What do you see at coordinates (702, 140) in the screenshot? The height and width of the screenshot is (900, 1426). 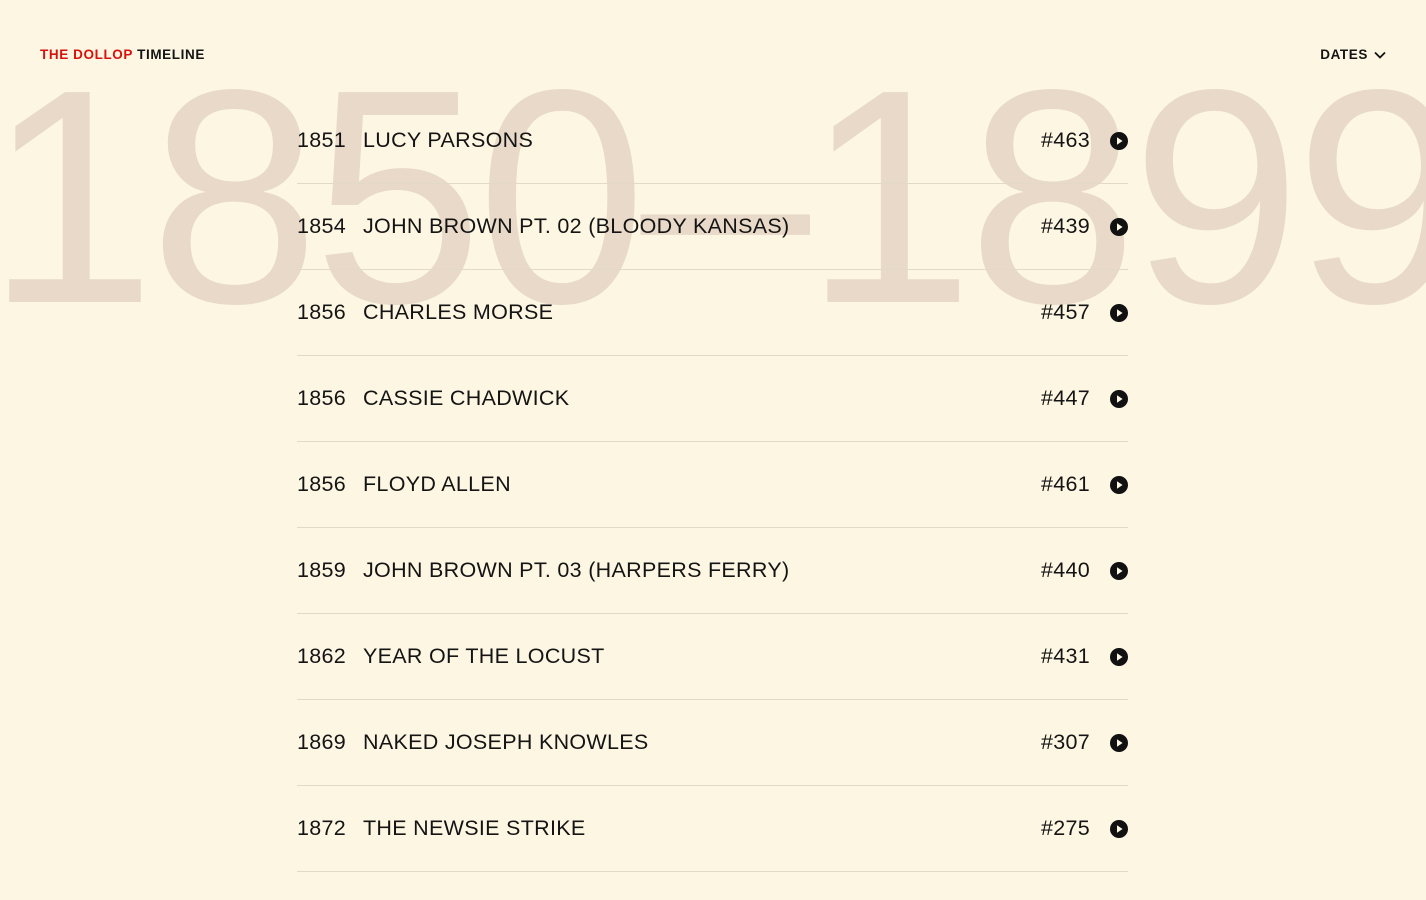 I see `episode-title: LUCY PARSONS` at bounding box center [702, 140].